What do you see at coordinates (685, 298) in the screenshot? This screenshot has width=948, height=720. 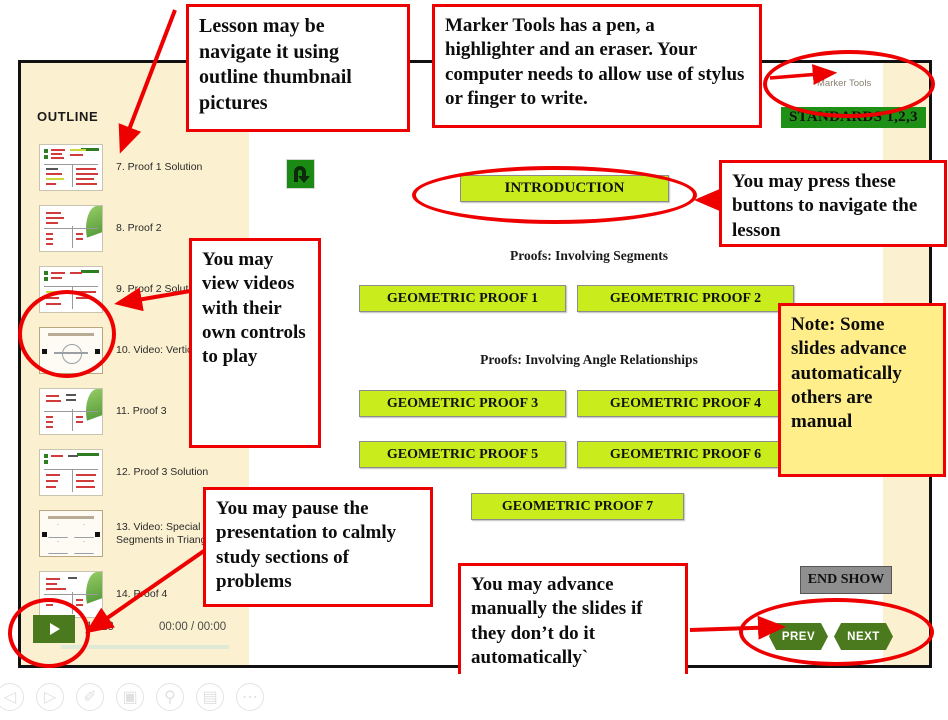 I see `geometric-proof-2-button: GEOMETRIC PROOF 2` at bounding box center [685, 298].